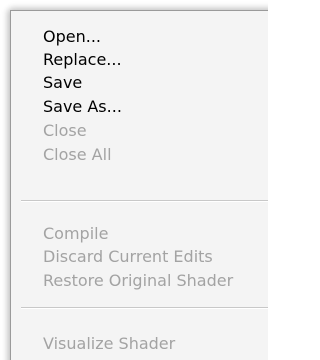  I want to click on menu-item-restore-original-shader: Restore Original Shader, so click(138, 281).